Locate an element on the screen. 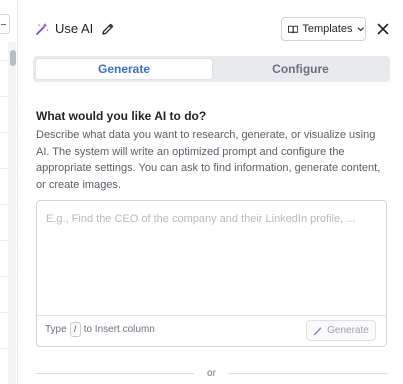 The width and height of the screenshot is (403, 384). insert-column-hint: Type / to Insert column is located at coordinates (100, 329).